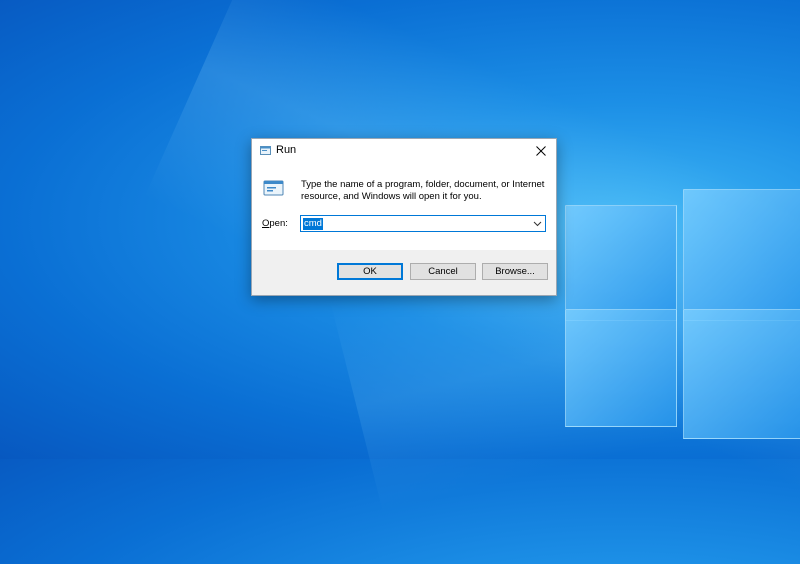 The height and width of the screenshot is (564, 800). I want to click on ok-button: OK, so click(370, 271).